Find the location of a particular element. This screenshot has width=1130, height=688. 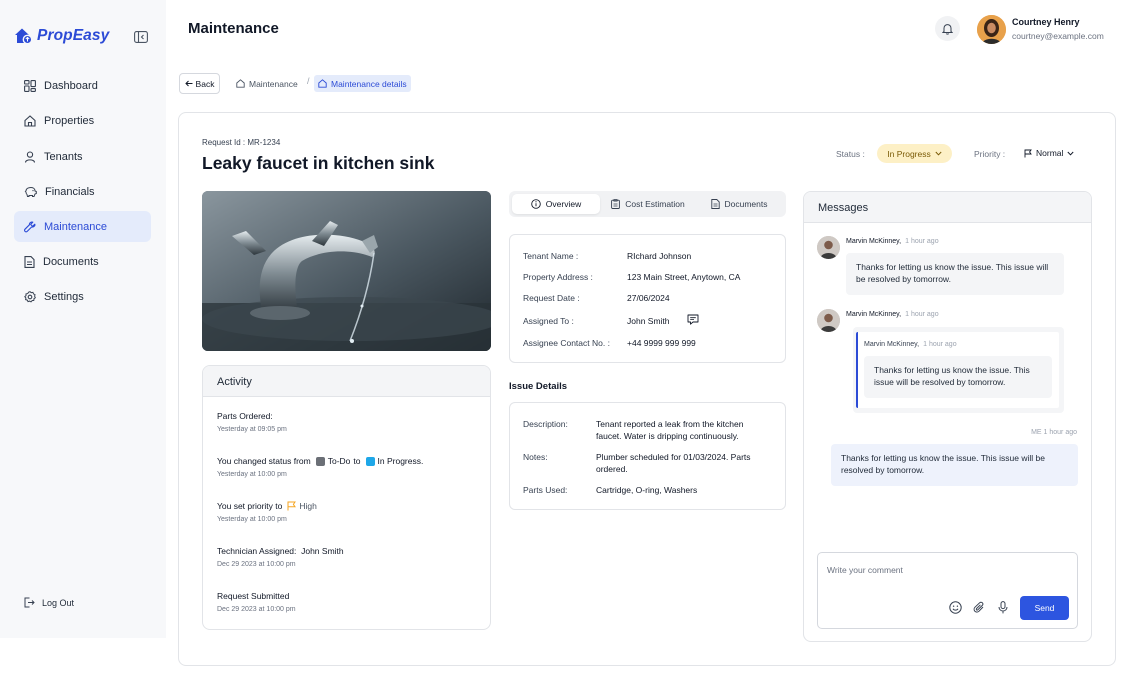

issue-parts-used: Cartridge, O-ring, Washers is located at coordinates (647, 490).